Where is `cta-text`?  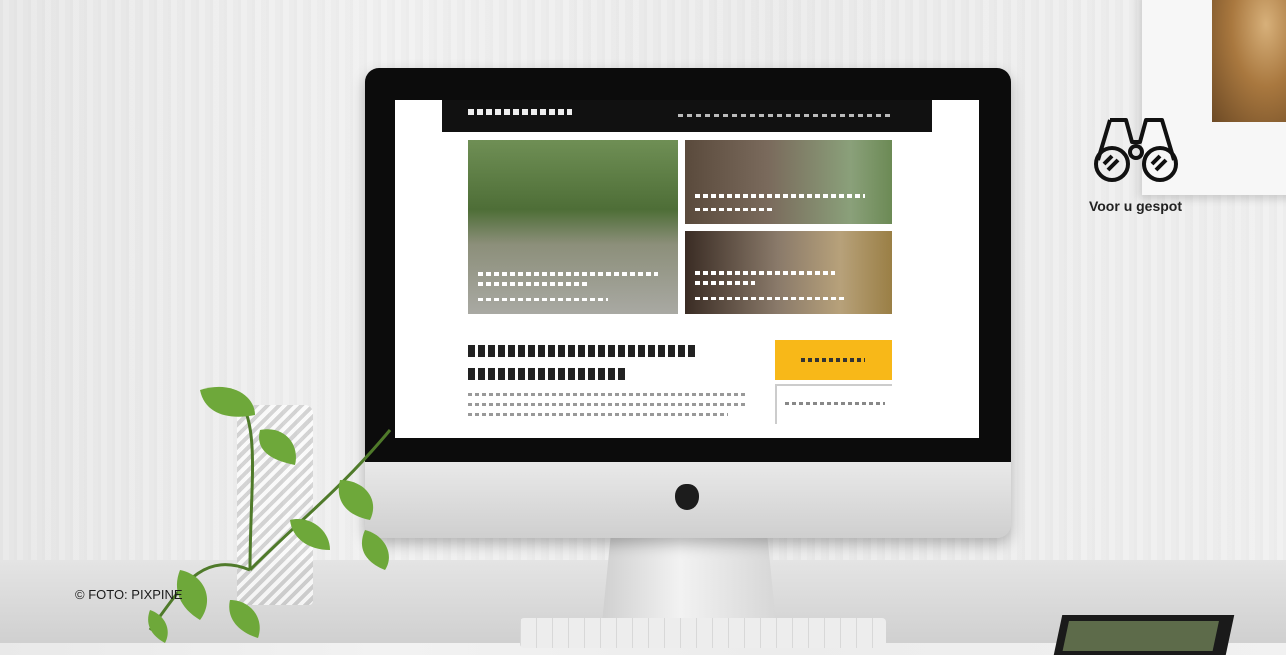
cta-text is located at coordinates (833, 360).